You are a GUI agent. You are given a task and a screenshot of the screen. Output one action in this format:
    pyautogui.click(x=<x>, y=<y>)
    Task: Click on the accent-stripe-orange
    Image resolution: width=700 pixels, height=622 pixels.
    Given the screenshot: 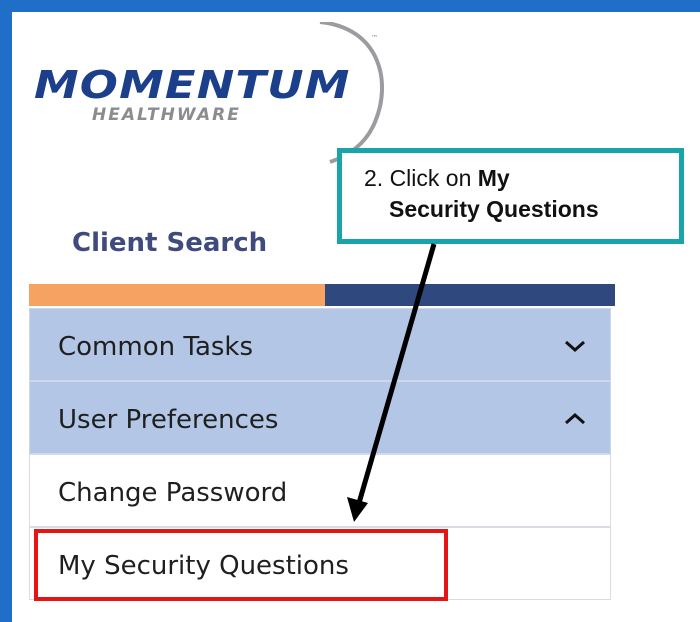 What is the action you would take?
    pyautogui.click(x=177, y=295)
    